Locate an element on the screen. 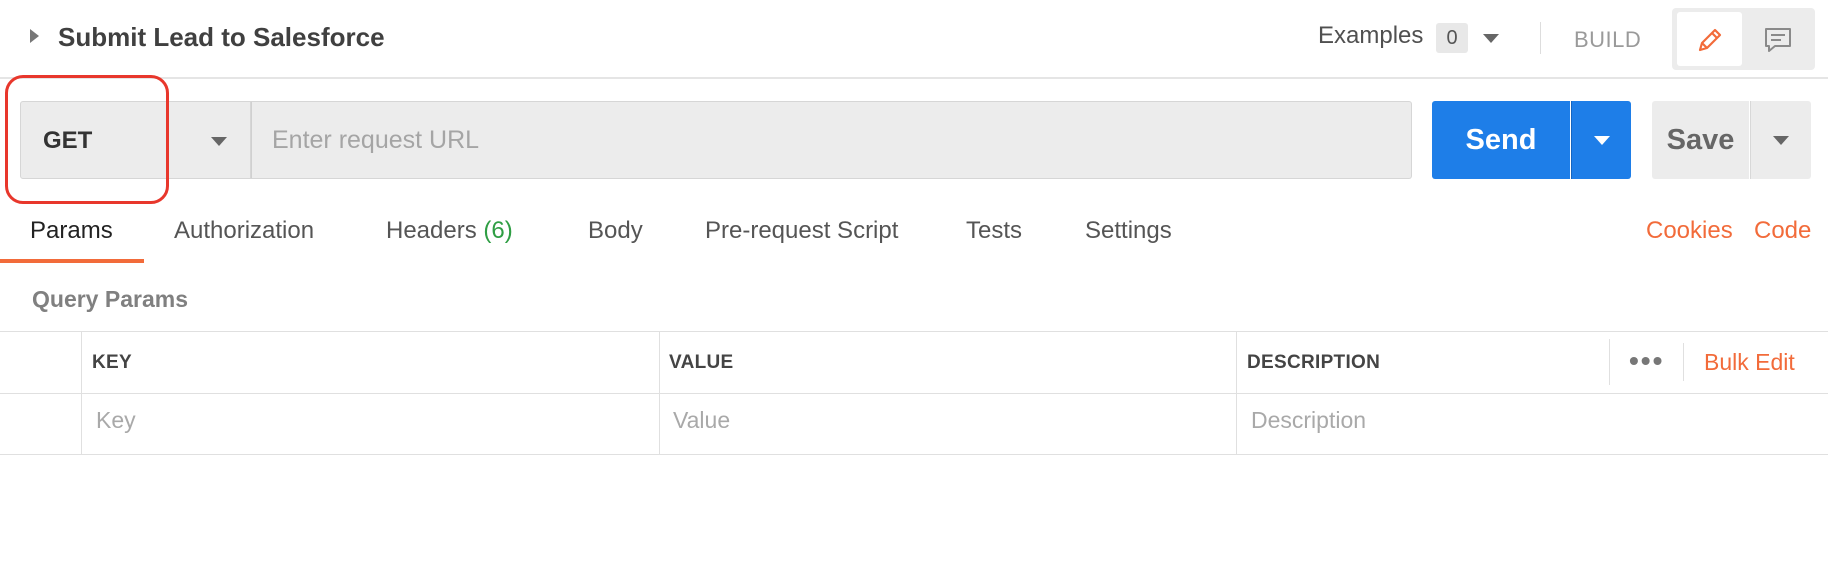 The image size is (1828, 570). edit-mode-button is located at coordinates (1709, 39).